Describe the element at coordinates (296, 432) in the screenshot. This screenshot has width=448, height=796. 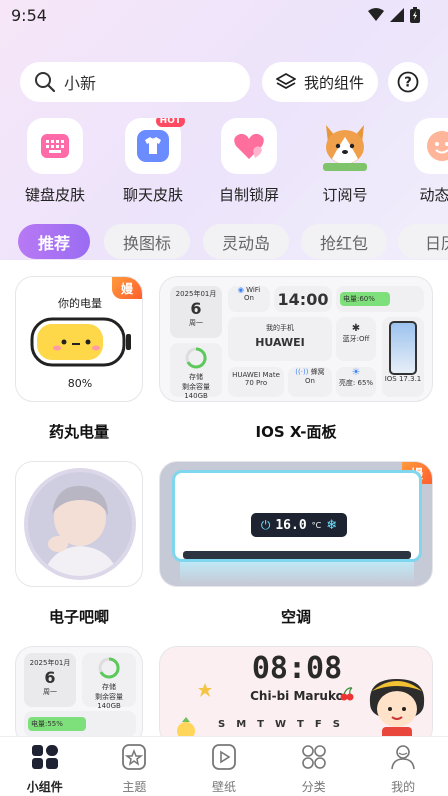
I see `widget-title: IOS X-面板` at that location.